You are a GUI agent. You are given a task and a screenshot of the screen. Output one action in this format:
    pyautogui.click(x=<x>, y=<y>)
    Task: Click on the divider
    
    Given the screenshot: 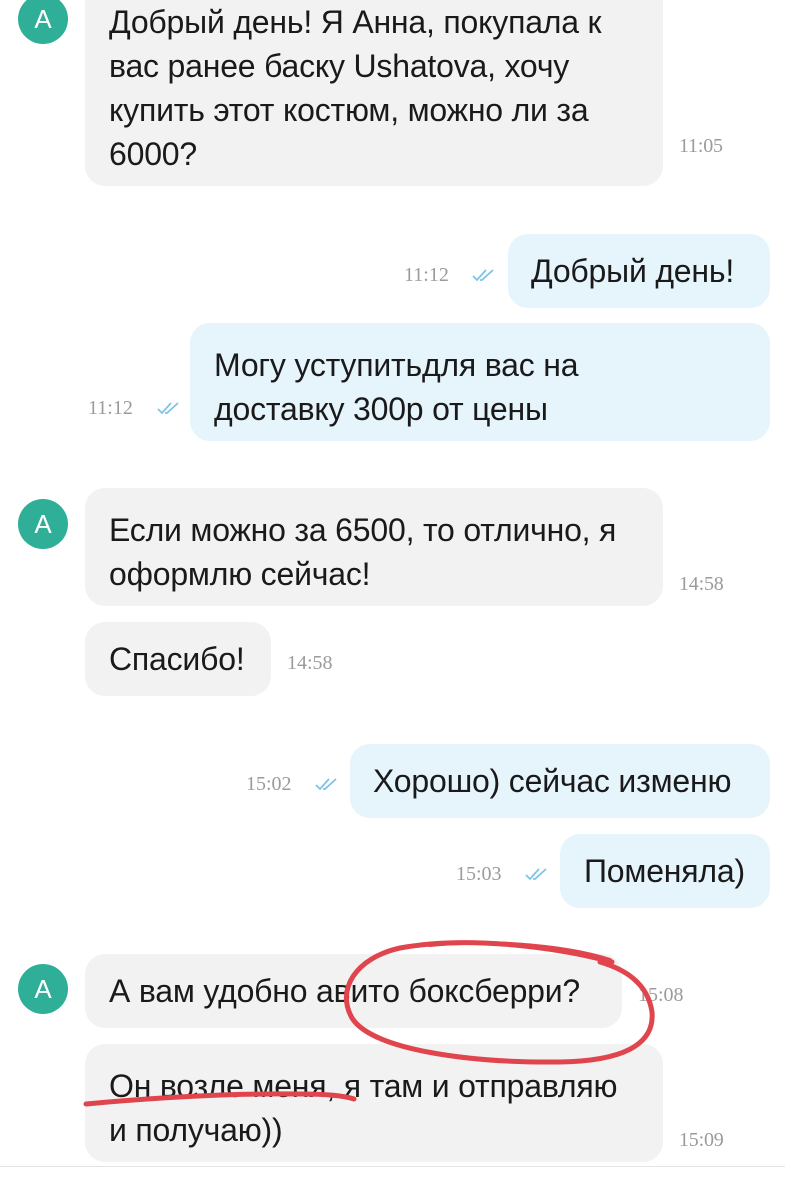 What is the action you would take?
    pyautogui.click(x=392, y=1166)
    